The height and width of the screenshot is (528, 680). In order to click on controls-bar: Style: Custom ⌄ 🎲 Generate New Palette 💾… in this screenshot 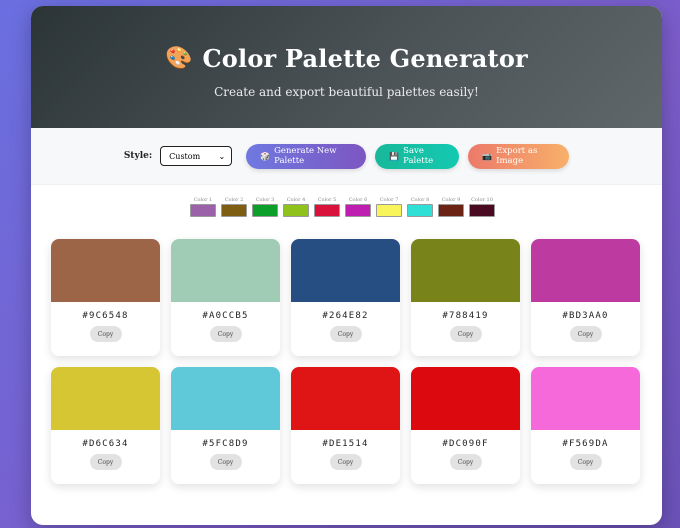, I will do `click(346, 156)`.